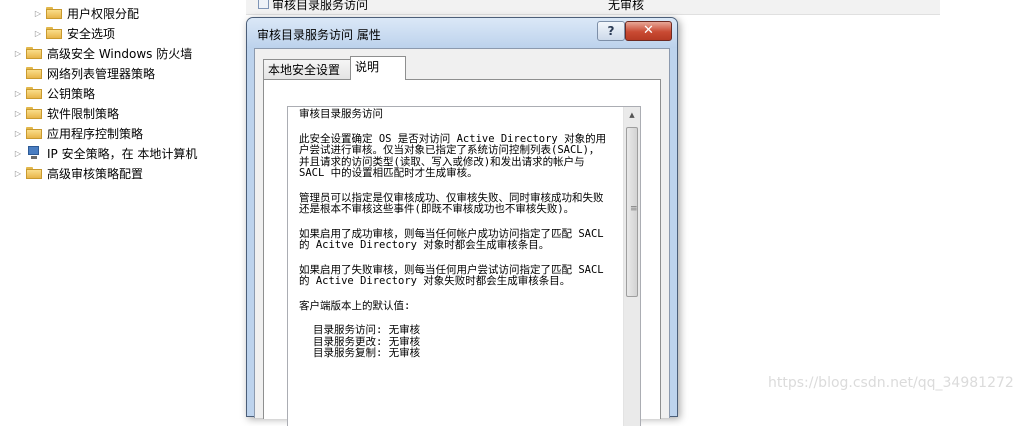 The image size is (1022, 426). I want to click on tree-item-software-restriction: ▷ 软件限制策略, so click(65, 113).